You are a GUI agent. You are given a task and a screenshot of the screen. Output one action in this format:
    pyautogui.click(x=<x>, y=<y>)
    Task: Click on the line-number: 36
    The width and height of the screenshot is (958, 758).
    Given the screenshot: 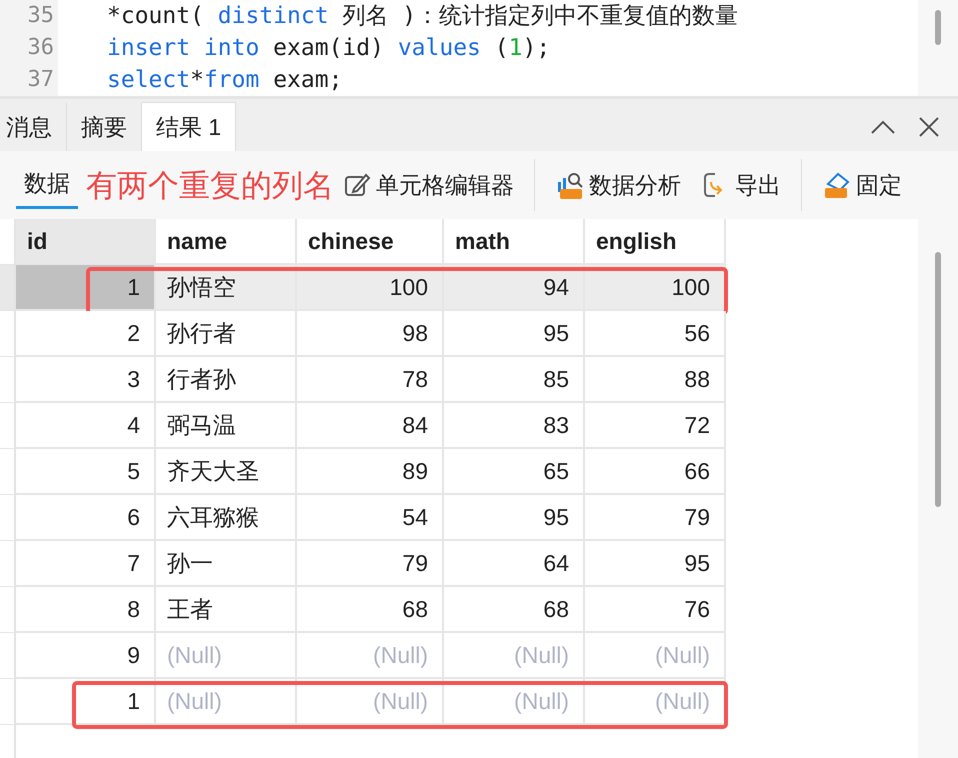 What is the action you would take?
    pyautogui.click(x=40, y=48)
    